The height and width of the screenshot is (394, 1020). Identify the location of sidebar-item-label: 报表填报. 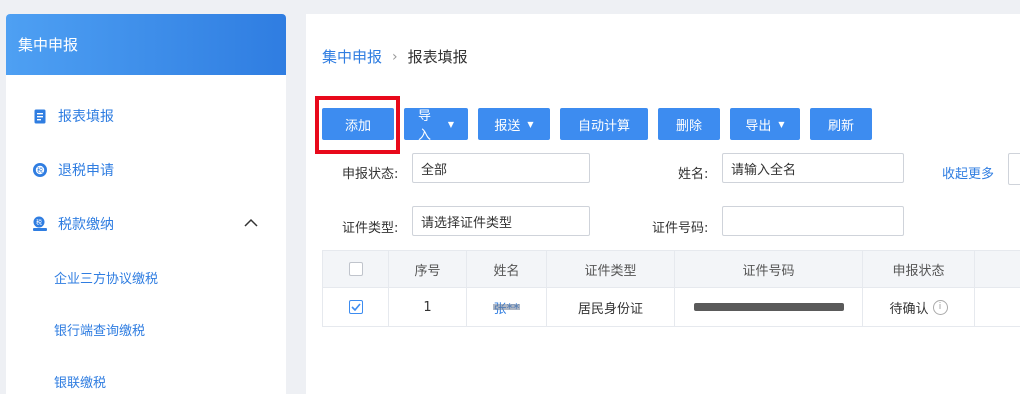
(86, 117).